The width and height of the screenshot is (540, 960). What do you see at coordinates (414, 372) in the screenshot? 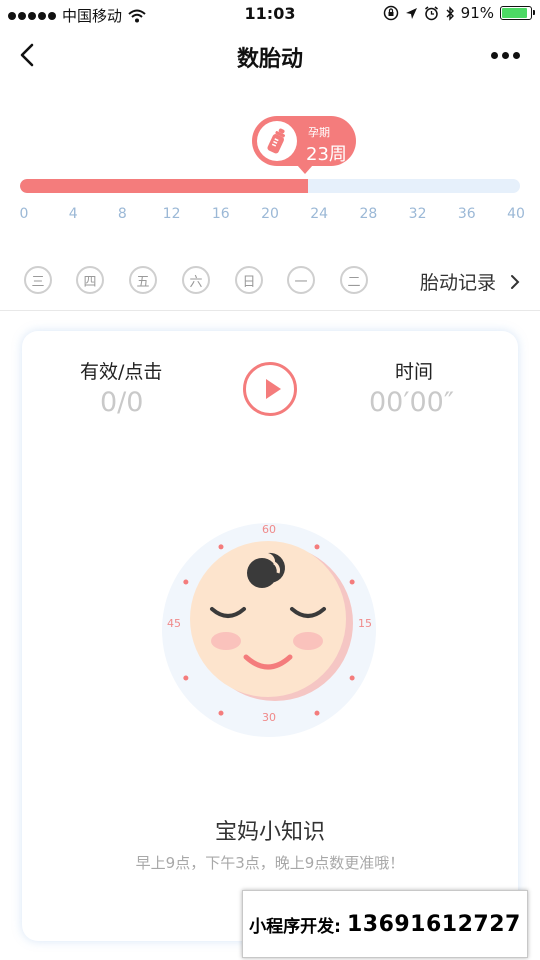
I see `time-label: 时间` at bounding box center [414, 372].